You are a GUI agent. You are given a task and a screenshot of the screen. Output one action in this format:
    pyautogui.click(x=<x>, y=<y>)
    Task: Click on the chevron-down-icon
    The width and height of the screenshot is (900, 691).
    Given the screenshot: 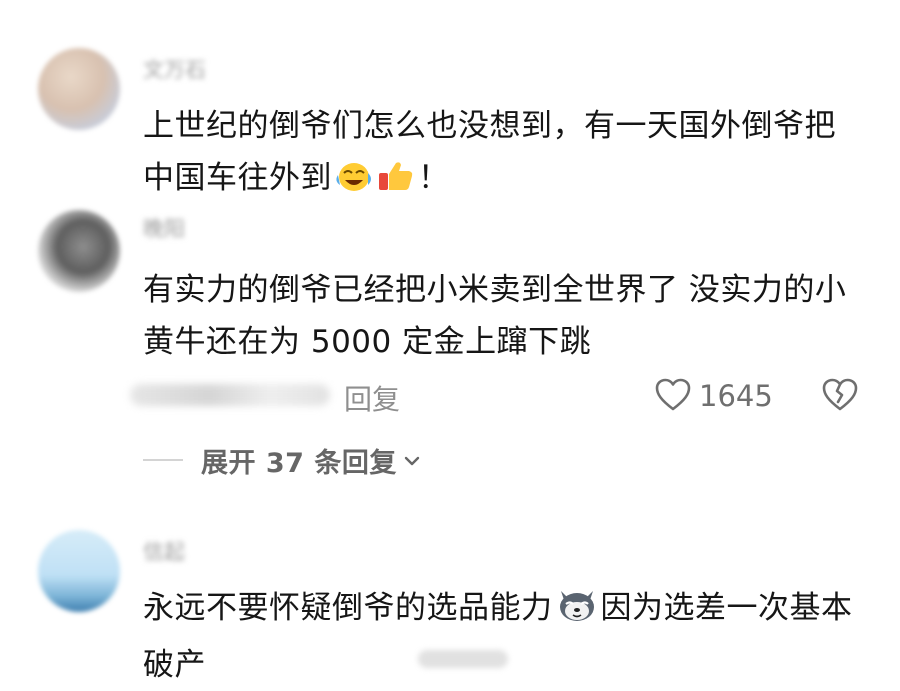 What is the action you would take?
    pyautogui.click(x=412, y=462)
    